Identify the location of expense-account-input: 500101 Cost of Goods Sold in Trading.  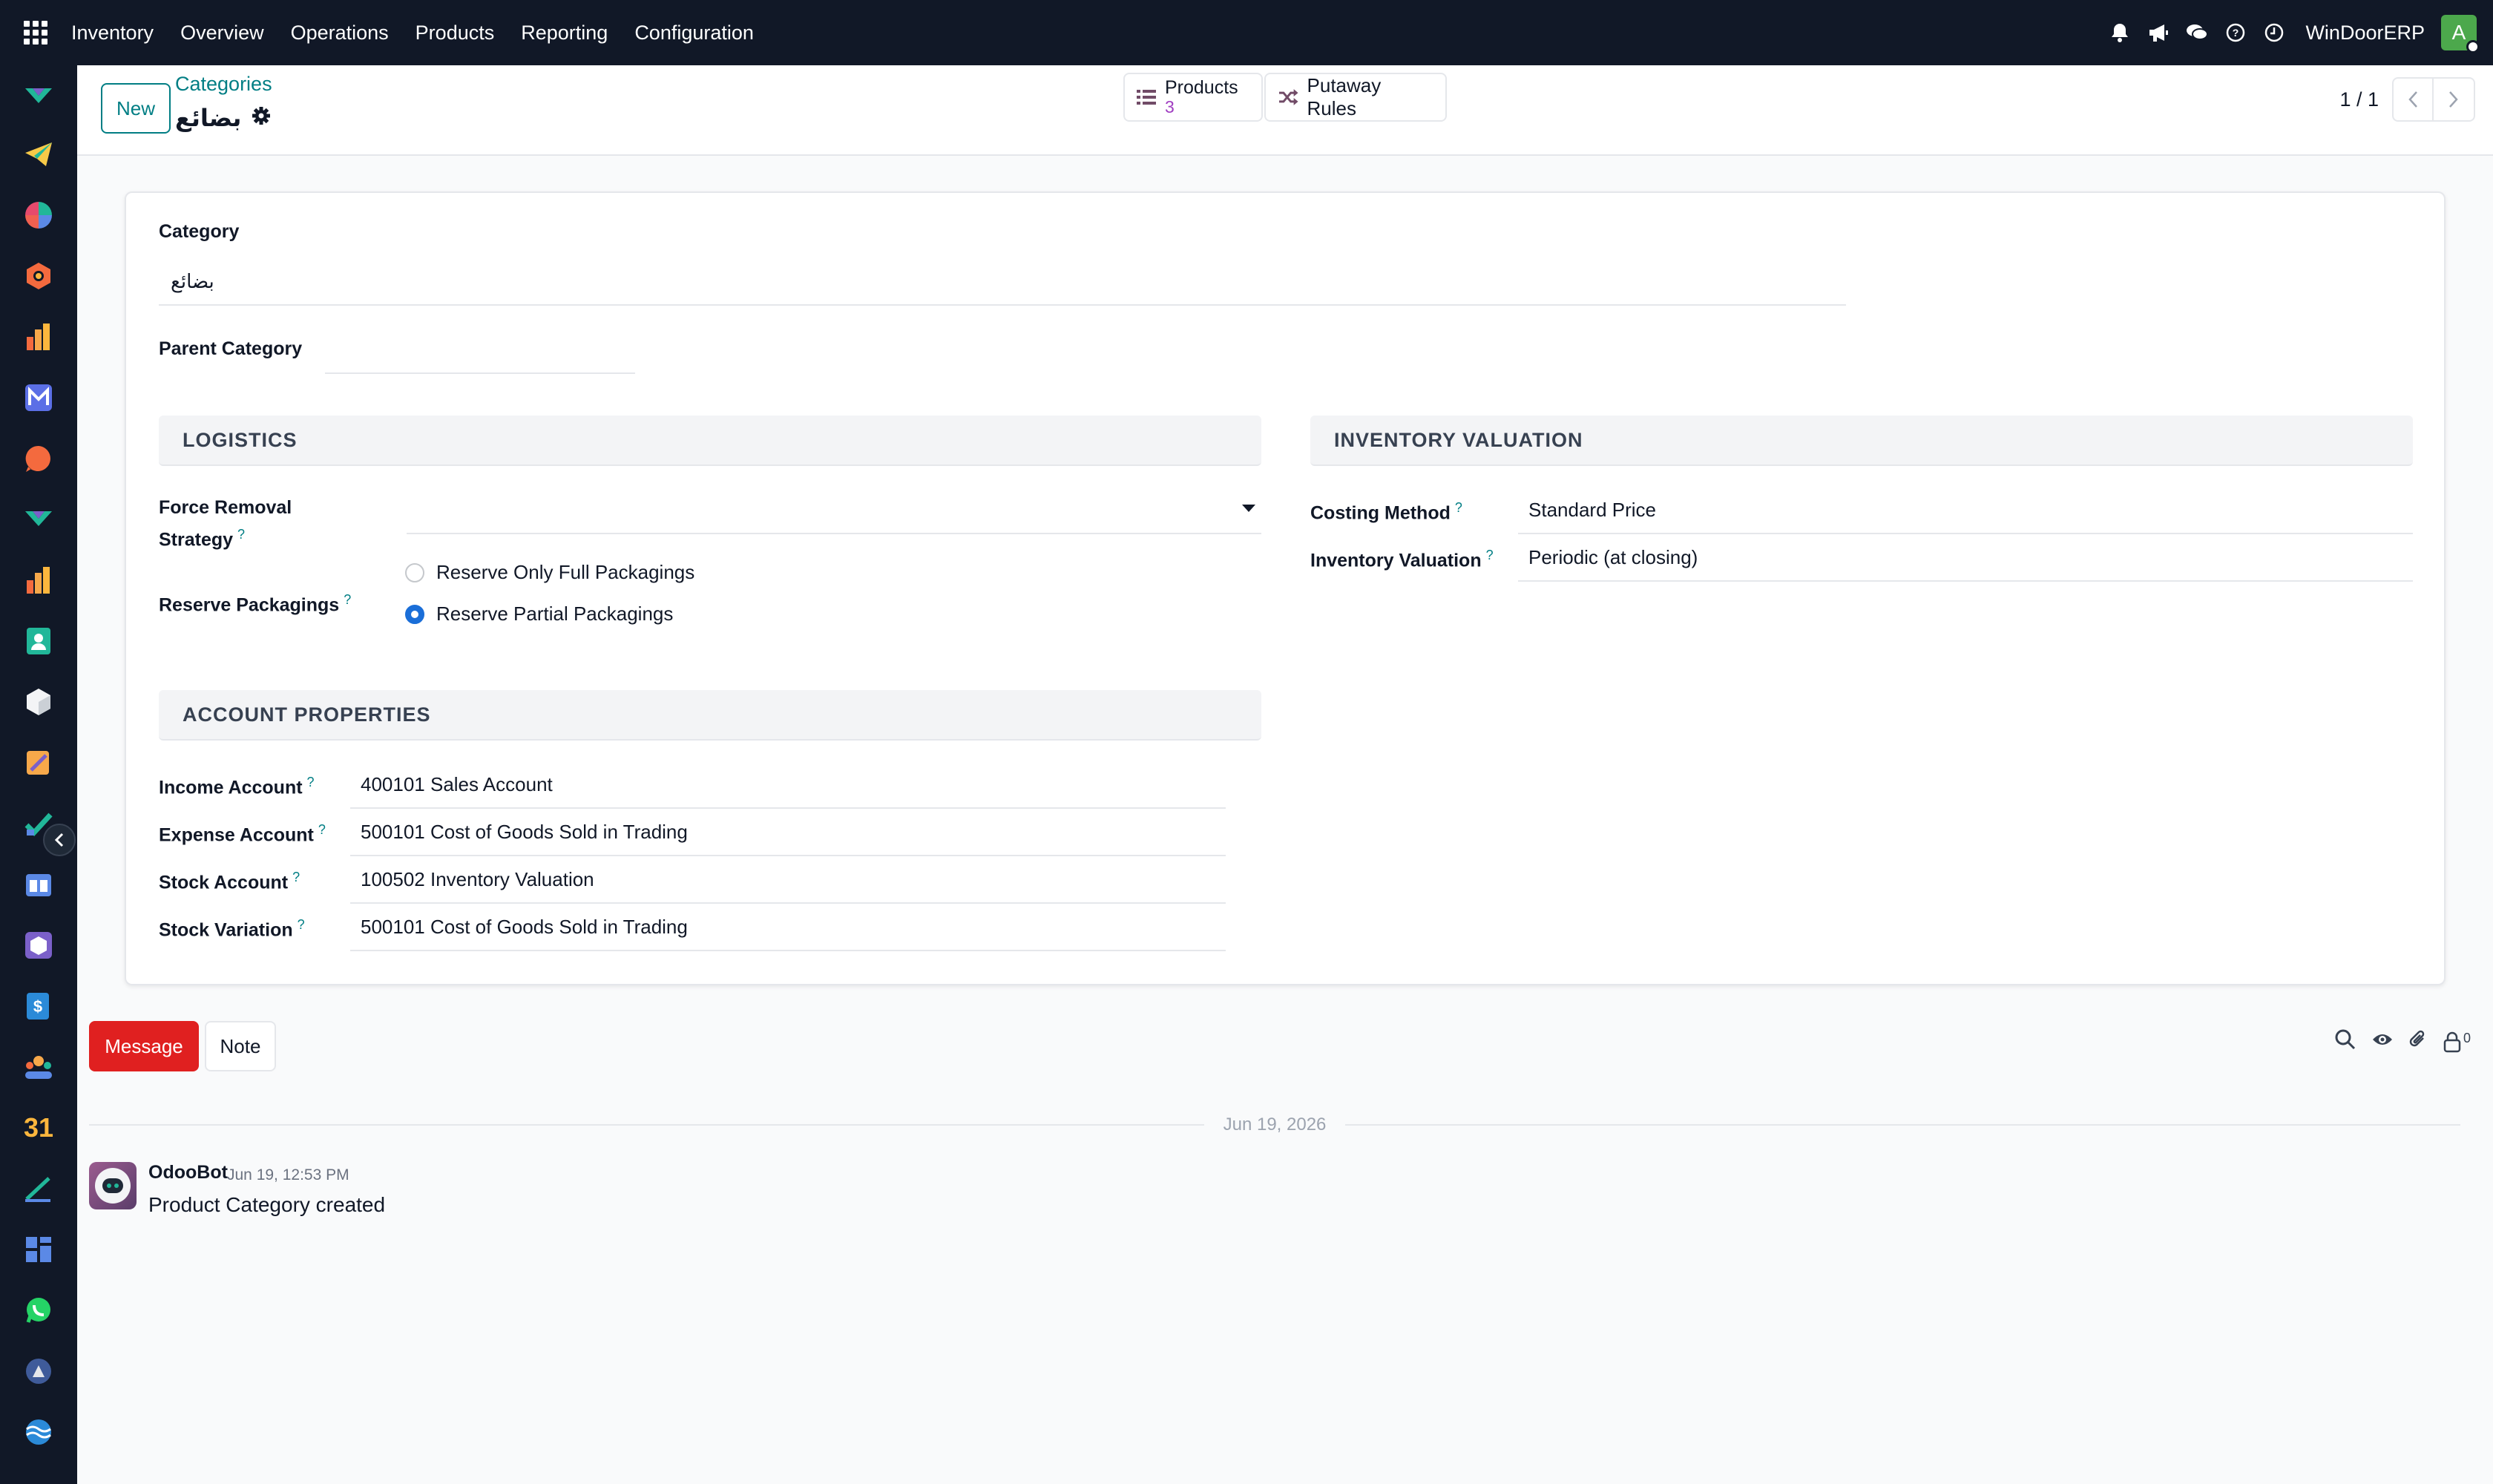
(788, 832).